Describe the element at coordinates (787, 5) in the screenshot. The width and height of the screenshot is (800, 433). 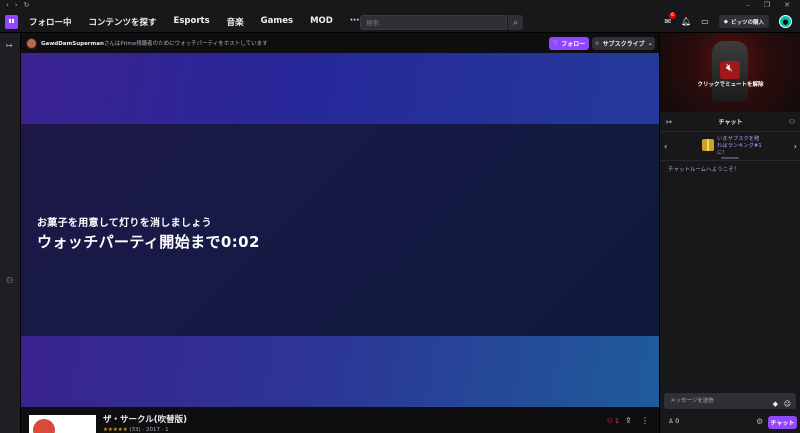
I see `close-icon: ✕` at that location.